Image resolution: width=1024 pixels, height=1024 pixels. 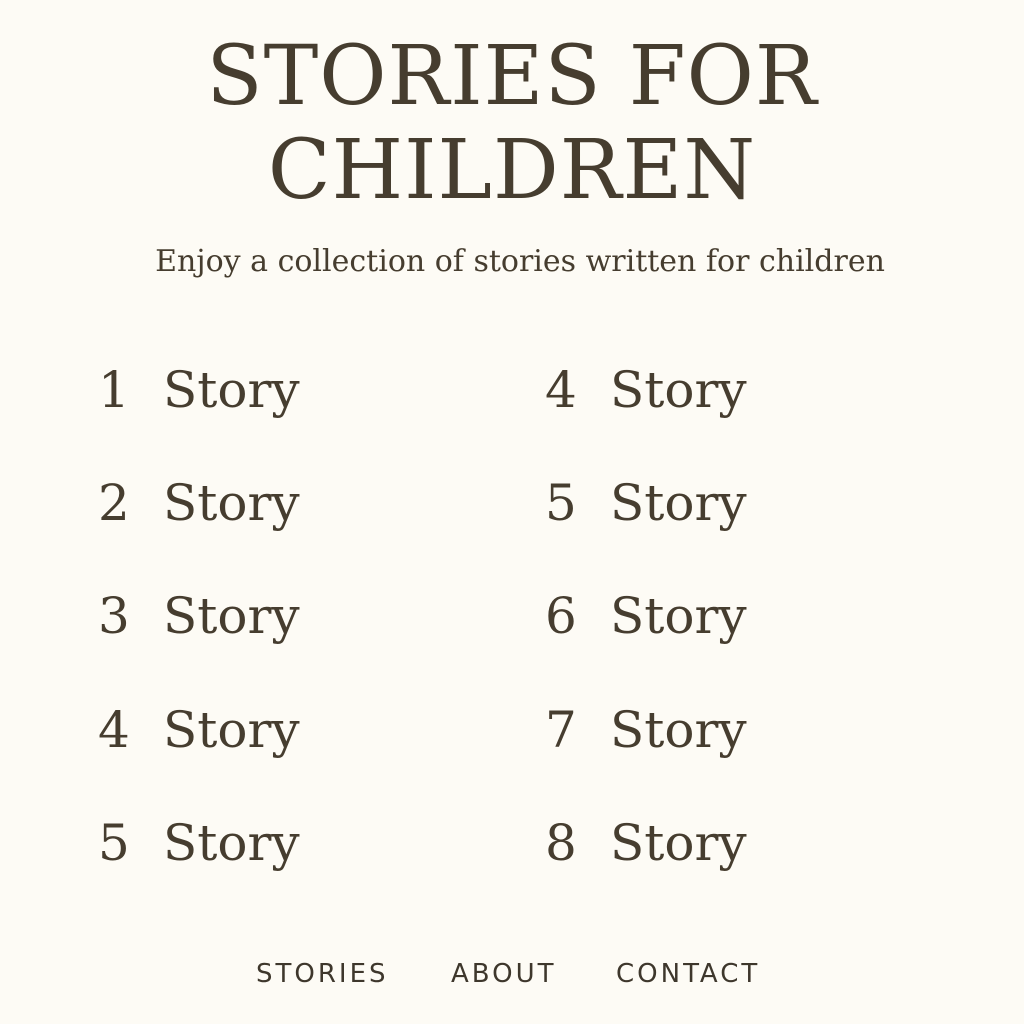 I want to click on story-link-5: 5 Story, so click(x=199, y=843).